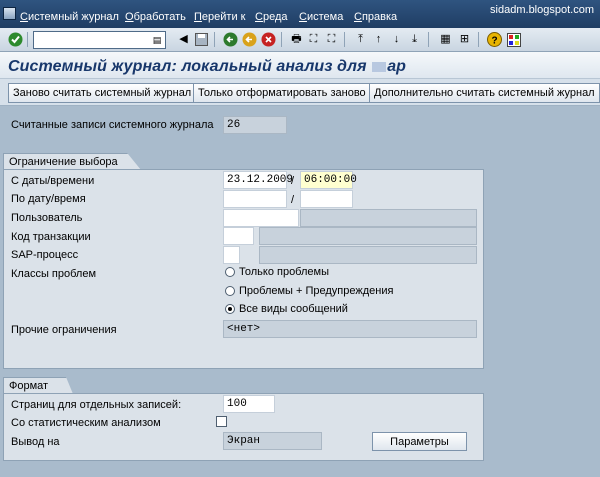 Image resolution: width=600 pixels, height=477 pixels. Describe the element at coordinates (38, 385) in the screenshot. I see `format-group-tab: Формат` at that location.